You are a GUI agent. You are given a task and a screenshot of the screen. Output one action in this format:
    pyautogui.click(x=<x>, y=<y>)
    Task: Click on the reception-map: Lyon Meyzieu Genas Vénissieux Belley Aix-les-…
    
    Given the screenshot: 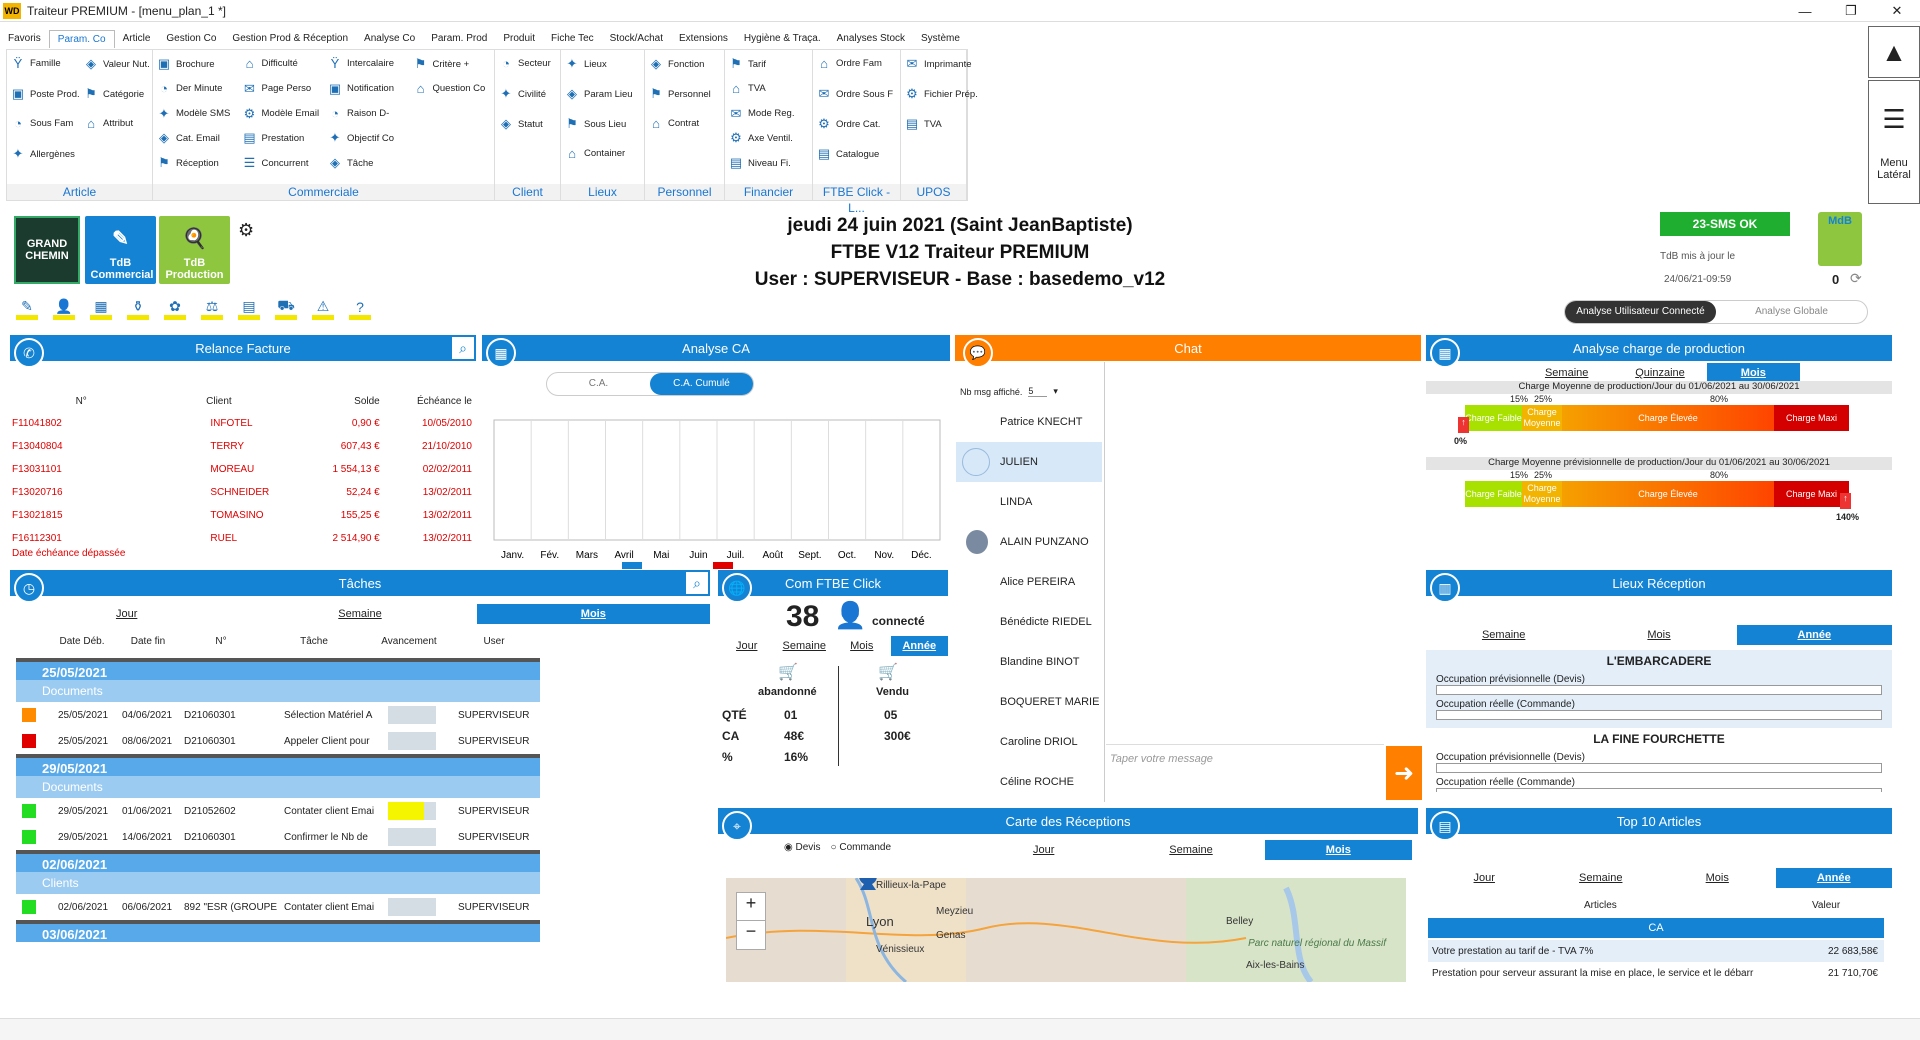 What is the action you would take?
    pyautogui.click(x=1066, y=930)
    